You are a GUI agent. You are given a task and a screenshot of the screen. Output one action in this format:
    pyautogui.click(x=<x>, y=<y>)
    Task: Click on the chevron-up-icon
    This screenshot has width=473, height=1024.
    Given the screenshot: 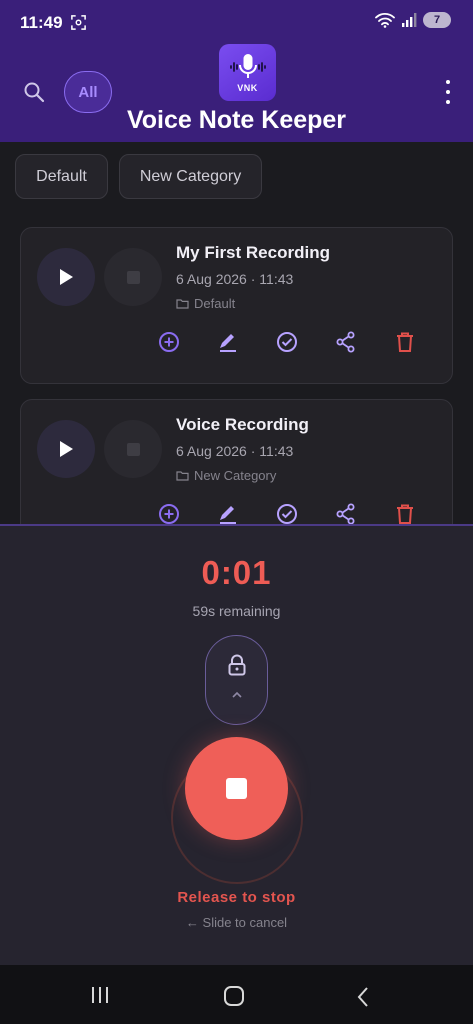 What is the action you would take?
    pyautogui.click(x=237, y=694)
    